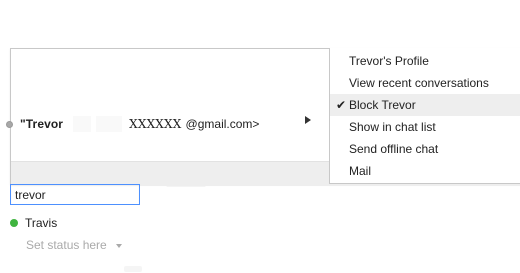  I want to click on menu-item-label: Trevor's Profile, so click(389, 61).